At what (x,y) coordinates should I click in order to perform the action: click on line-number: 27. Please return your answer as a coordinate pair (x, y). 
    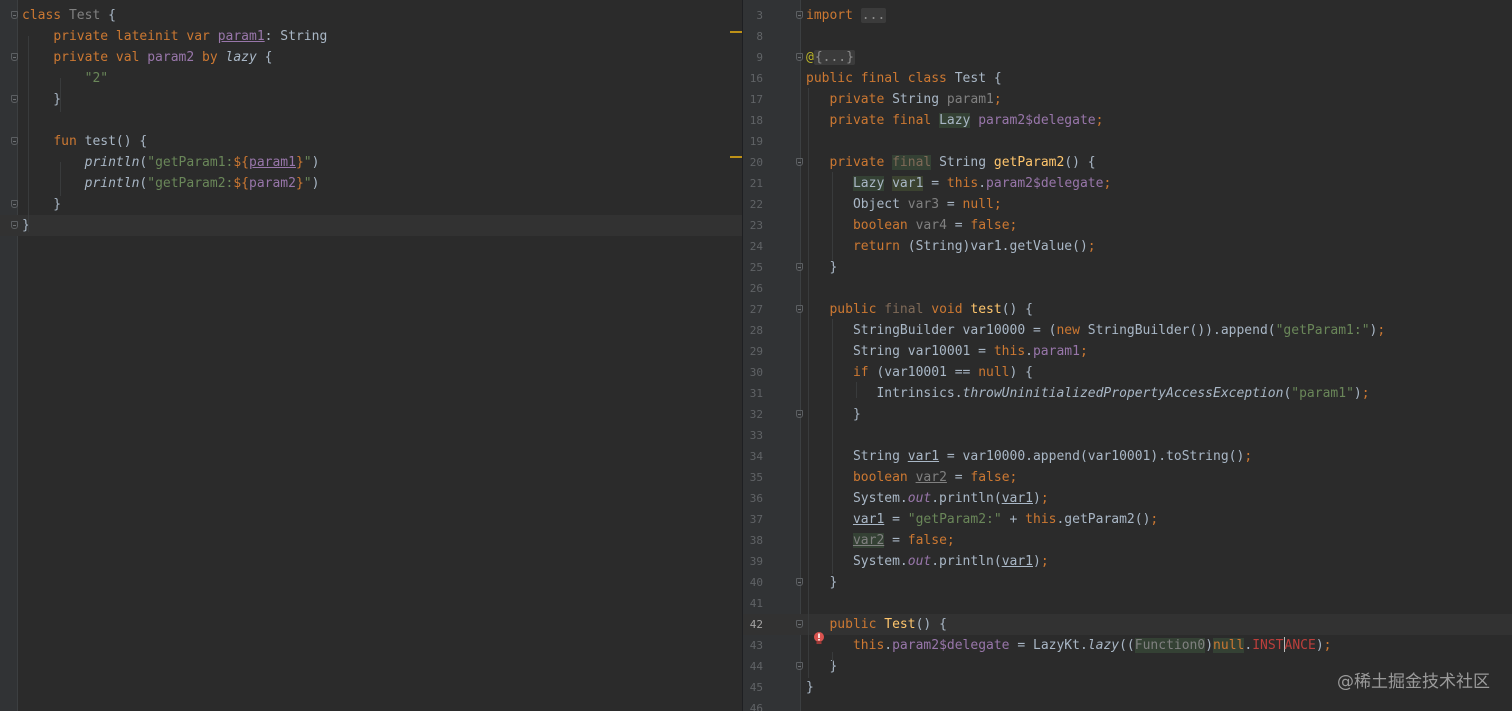
    Looking at the image, I should click on (753, 309).